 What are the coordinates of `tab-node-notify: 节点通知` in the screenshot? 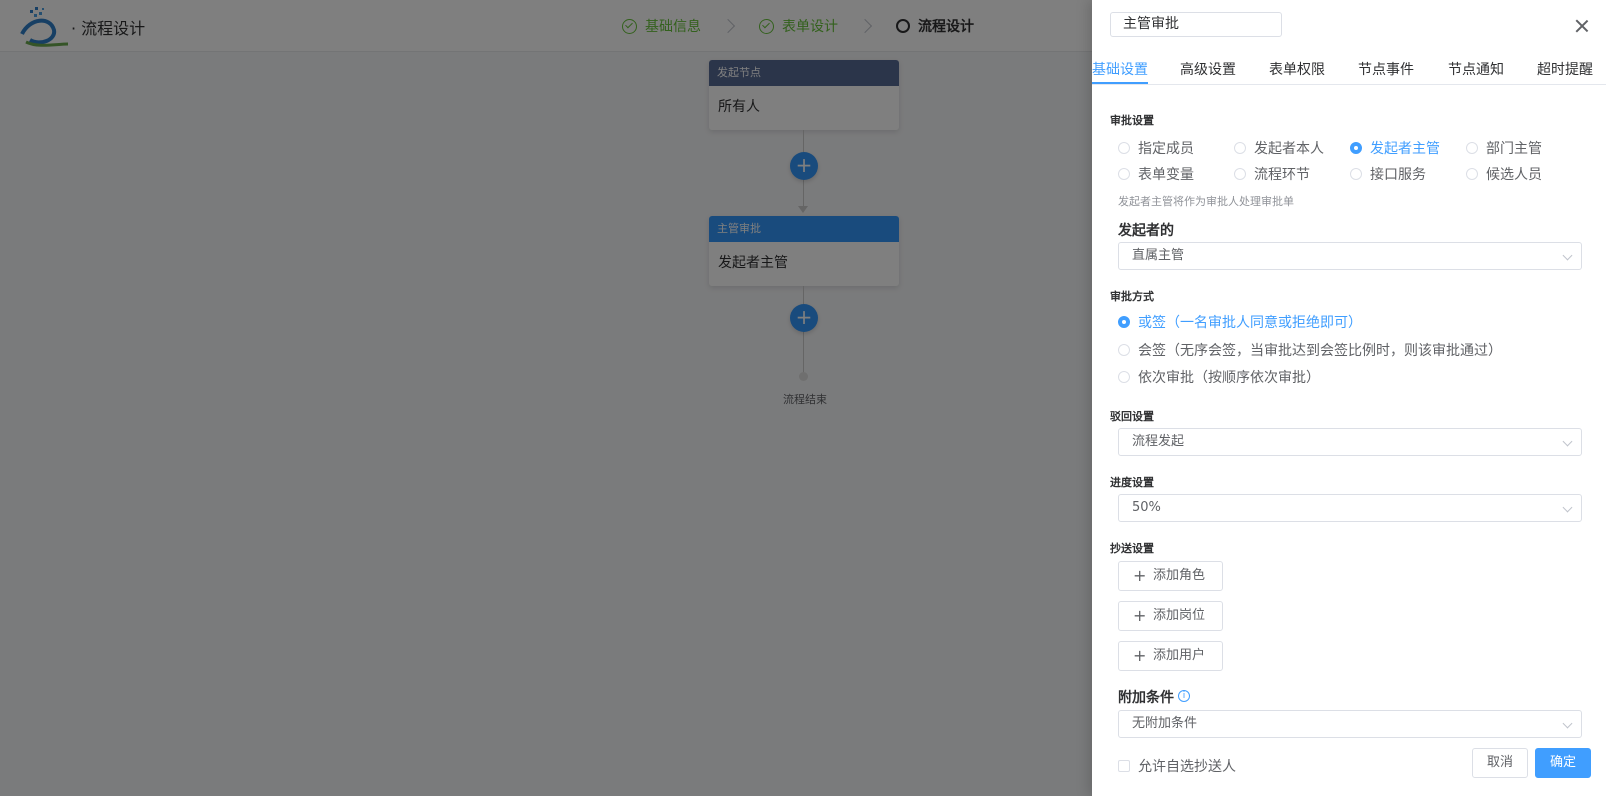 It's located at (1476, 69).